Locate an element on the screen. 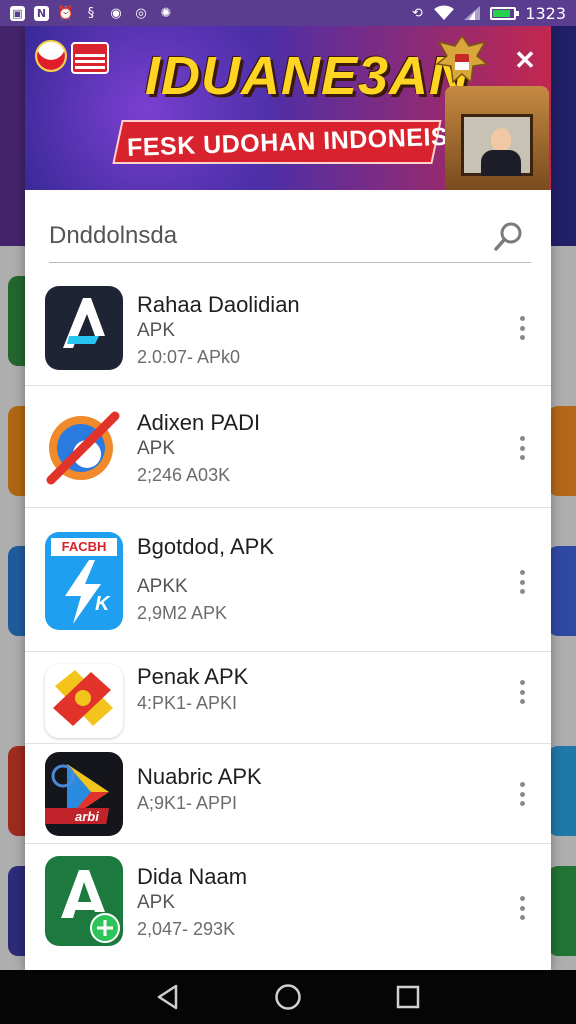 The width and height of the screenshot is (576, 1024). wifi-icon is located at coordinates (444, 12).